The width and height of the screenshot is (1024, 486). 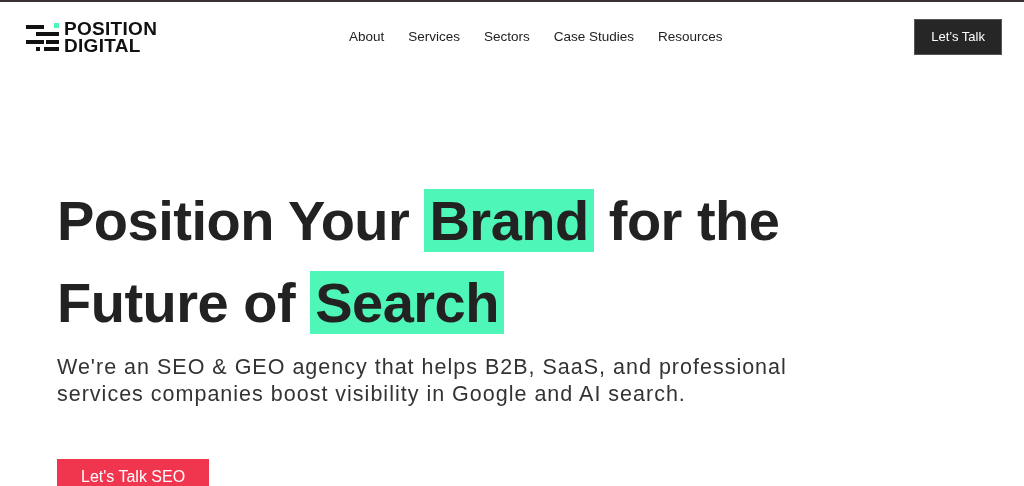 I want to click on nav-link: Services, so click(x=434, y=37).